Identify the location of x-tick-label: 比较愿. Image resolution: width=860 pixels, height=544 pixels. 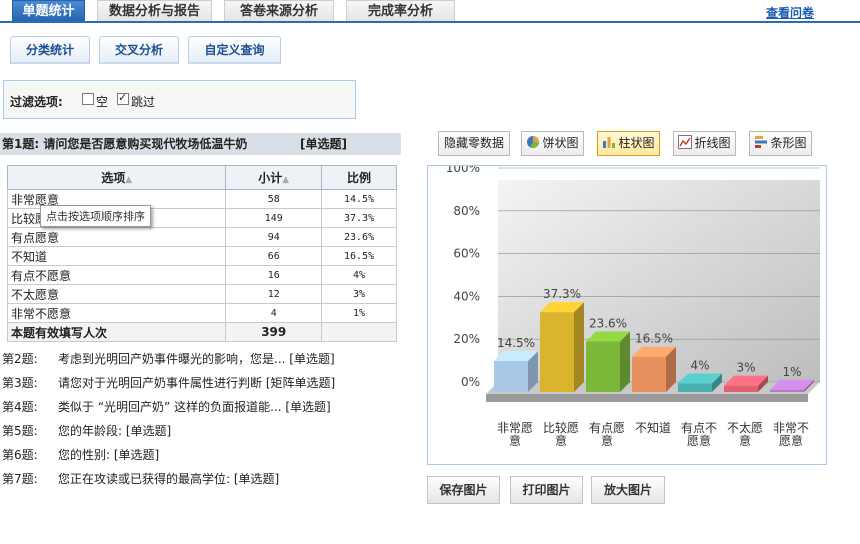
(561, 427).